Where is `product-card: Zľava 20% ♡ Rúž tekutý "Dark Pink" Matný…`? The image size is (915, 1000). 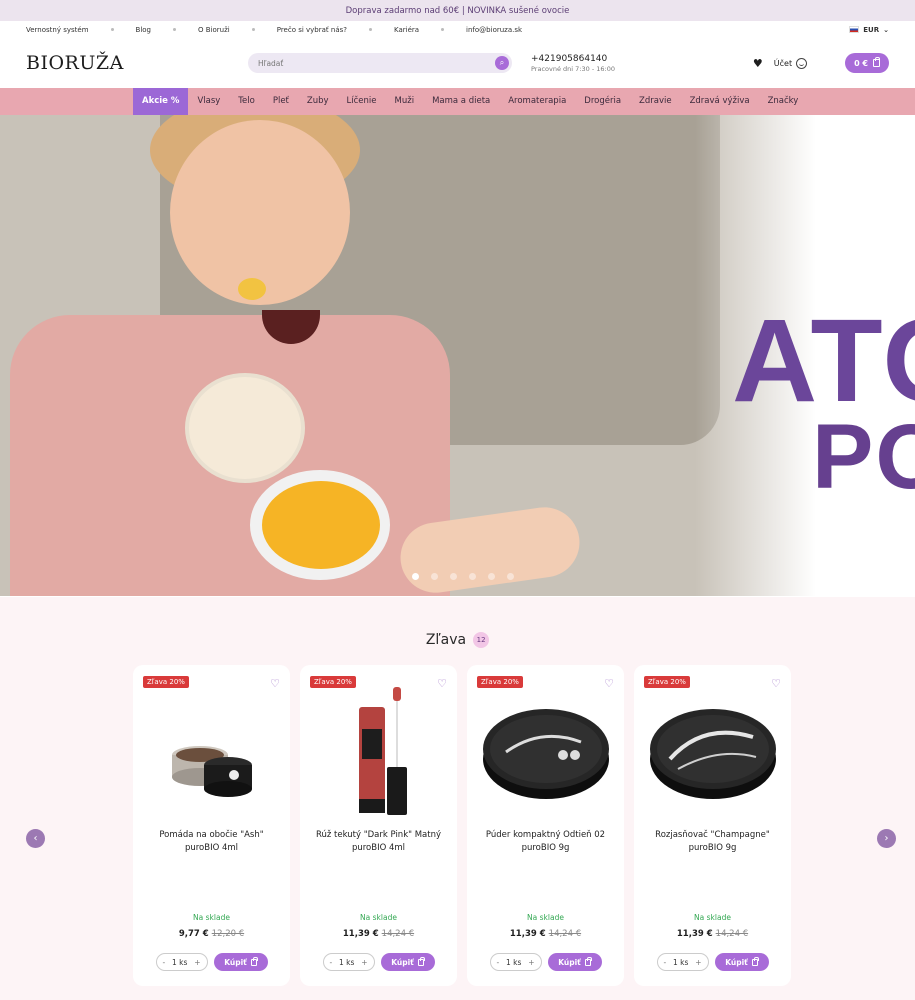 product-card: Zľava 20% ♡ Rúž tekutý "Dark Pink" Matný… is located at coordinates (378, 825).